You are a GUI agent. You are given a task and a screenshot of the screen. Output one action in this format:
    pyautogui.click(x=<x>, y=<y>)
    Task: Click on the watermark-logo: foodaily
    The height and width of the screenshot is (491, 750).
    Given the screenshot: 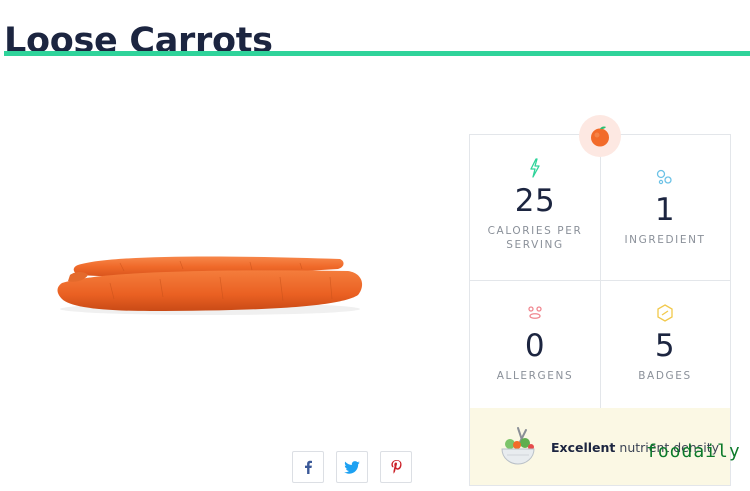 What is the action you would take?
    pyautogui.click(x=693, y=451)
    